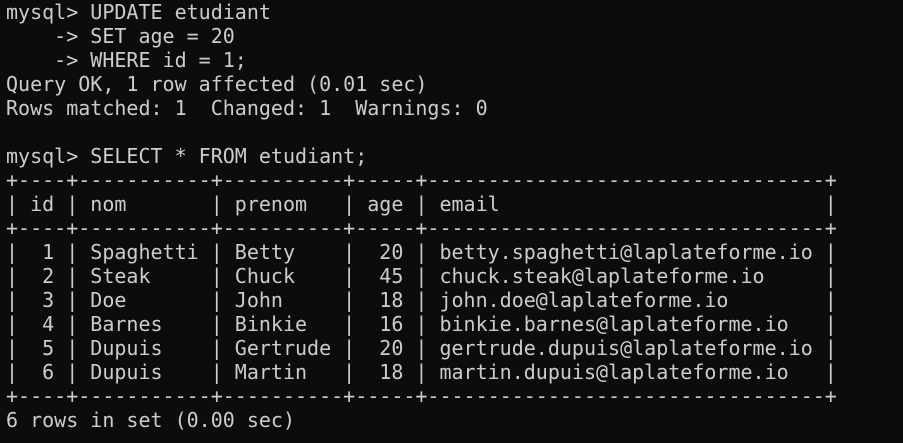  What do you see at coordinates (217, 84) in the screenshot?
I see `query-ok-line: Query OK, 1 row affected (0.01 sec)` at bounding box center [217, 84].